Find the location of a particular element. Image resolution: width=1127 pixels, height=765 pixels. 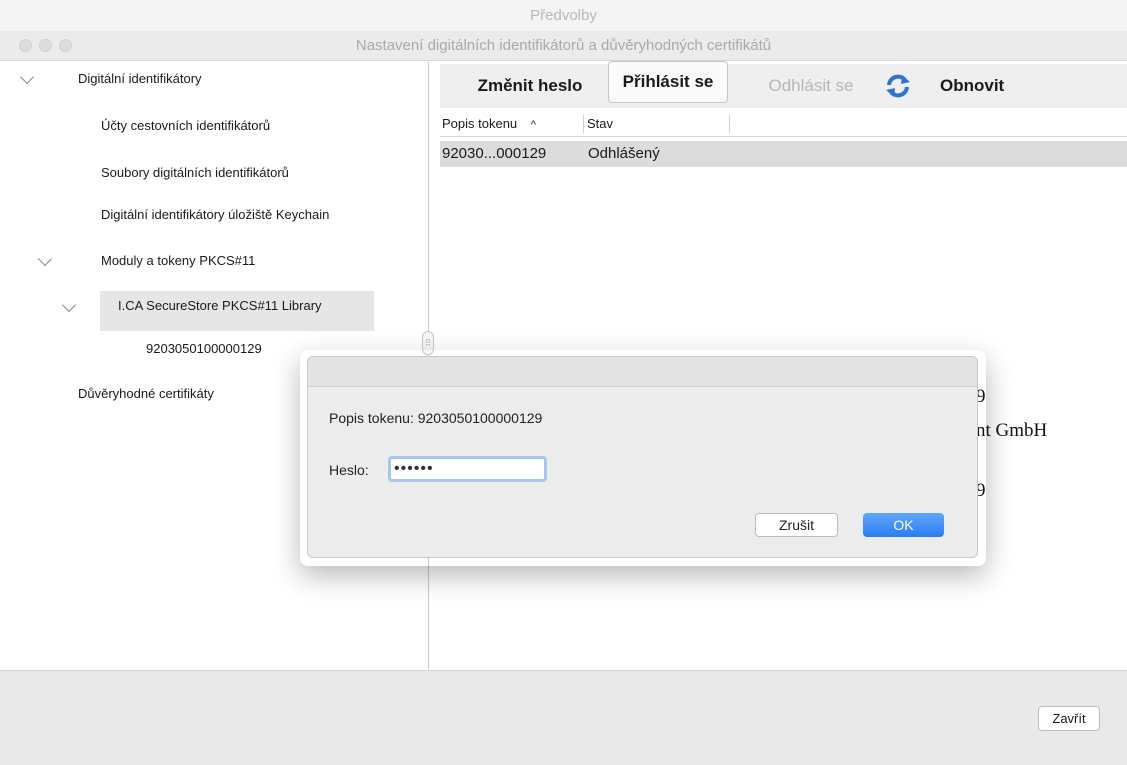

change-password-button: Změnit heslo is located at coordinates (530, 86).